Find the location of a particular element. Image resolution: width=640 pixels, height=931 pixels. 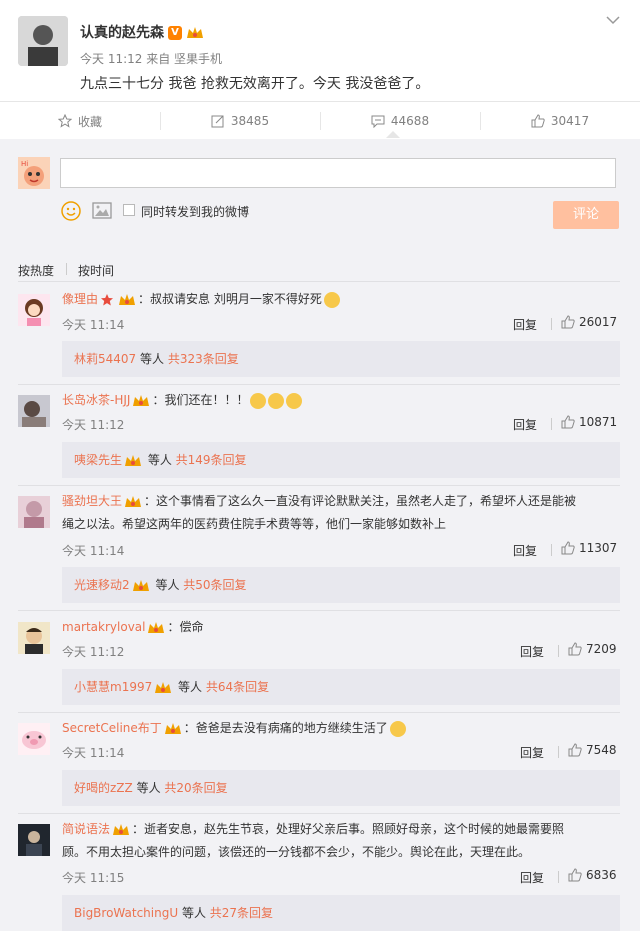

reply-count: 共27条回复 is located at coordinates (241, 913).